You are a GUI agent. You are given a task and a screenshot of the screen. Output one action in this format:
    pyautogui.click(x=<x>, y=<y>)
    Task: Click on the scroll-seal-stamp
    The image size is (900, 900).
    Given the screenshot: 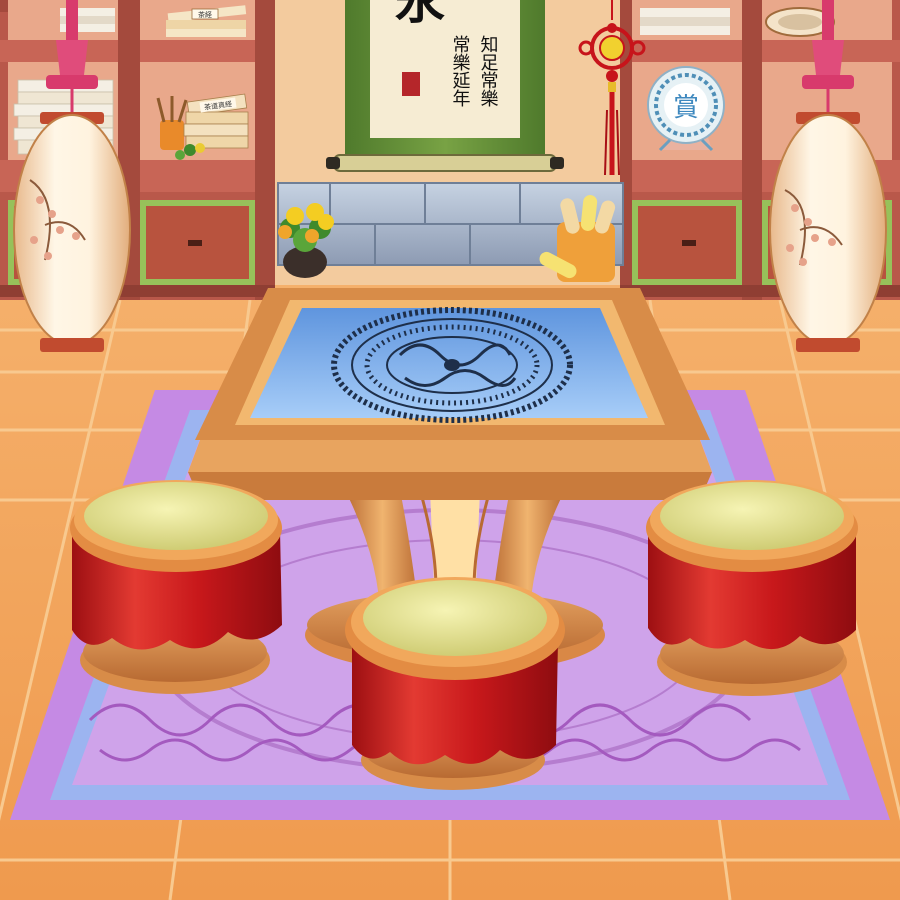 What is the action you would take?
    pyautogui.click(x=411, y=84)
    